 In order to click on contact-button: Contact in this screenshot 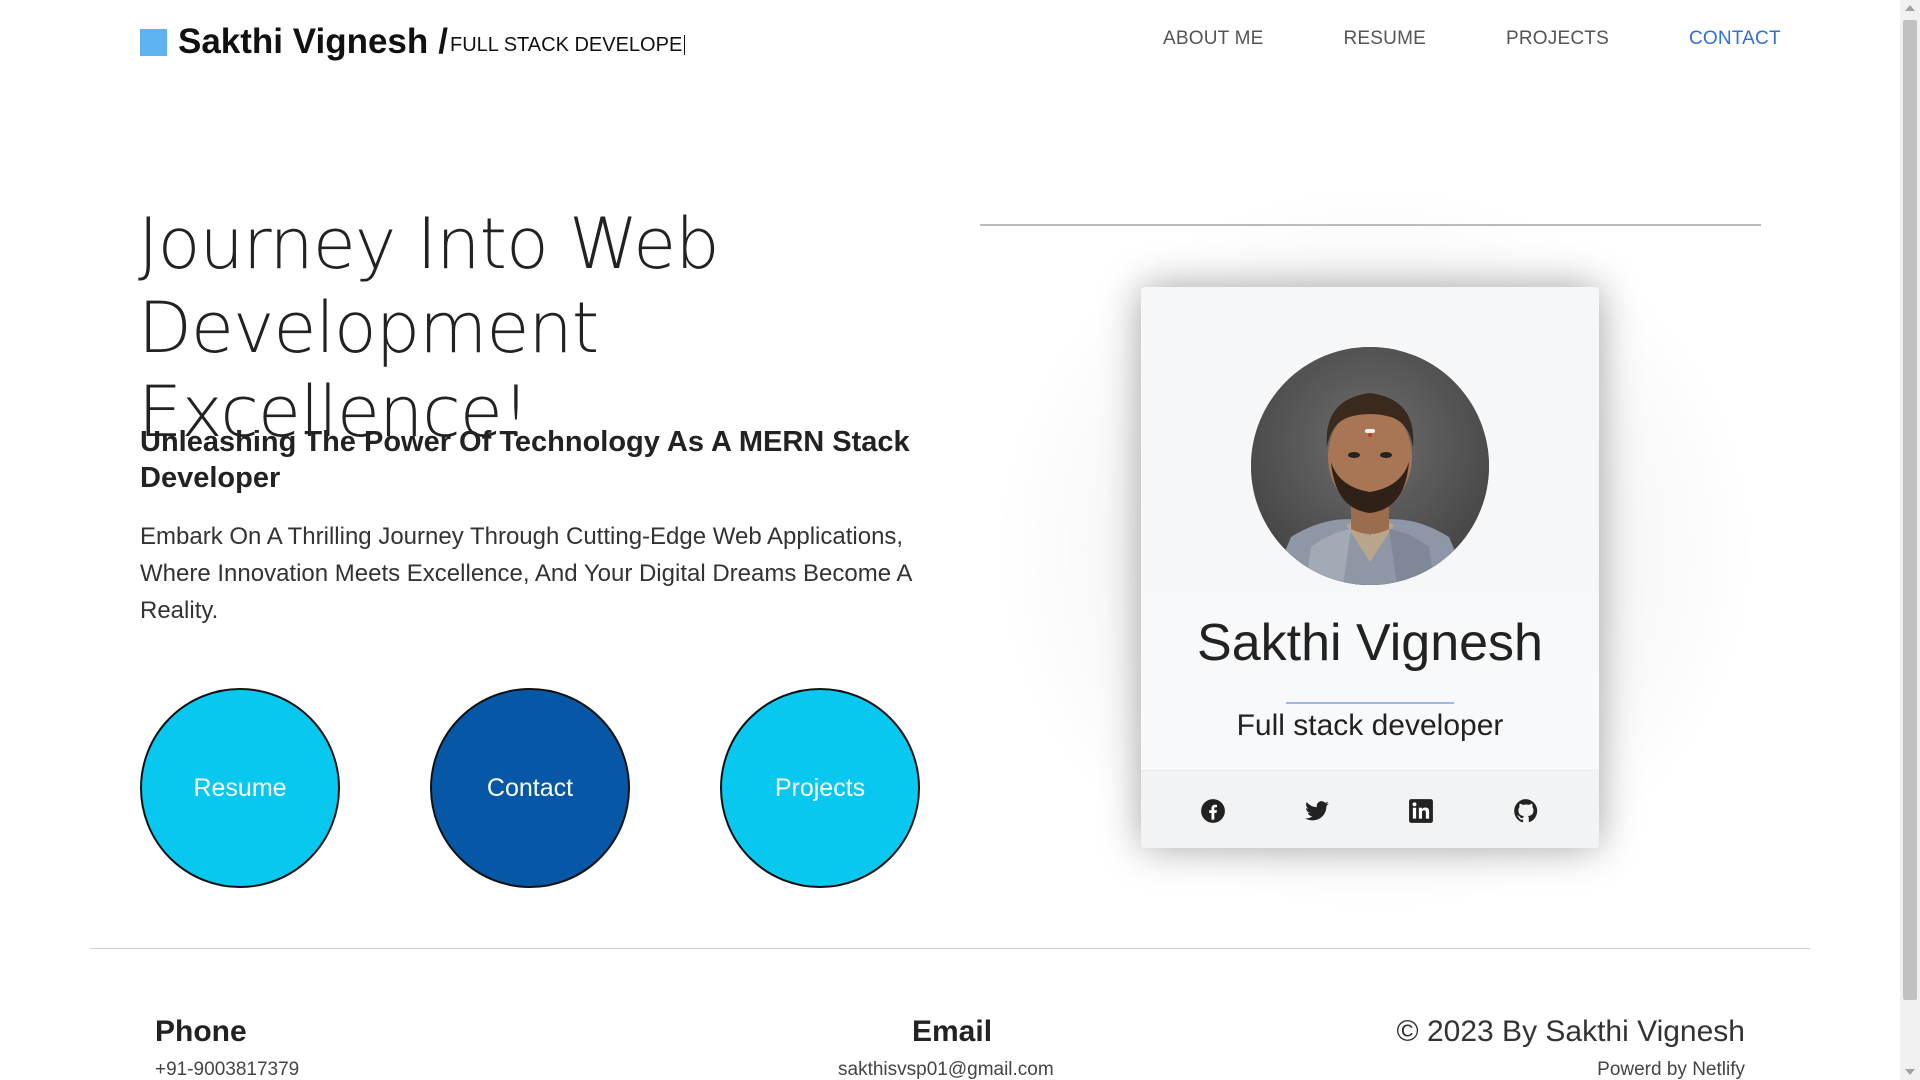, I will do `click(530, 788)`.